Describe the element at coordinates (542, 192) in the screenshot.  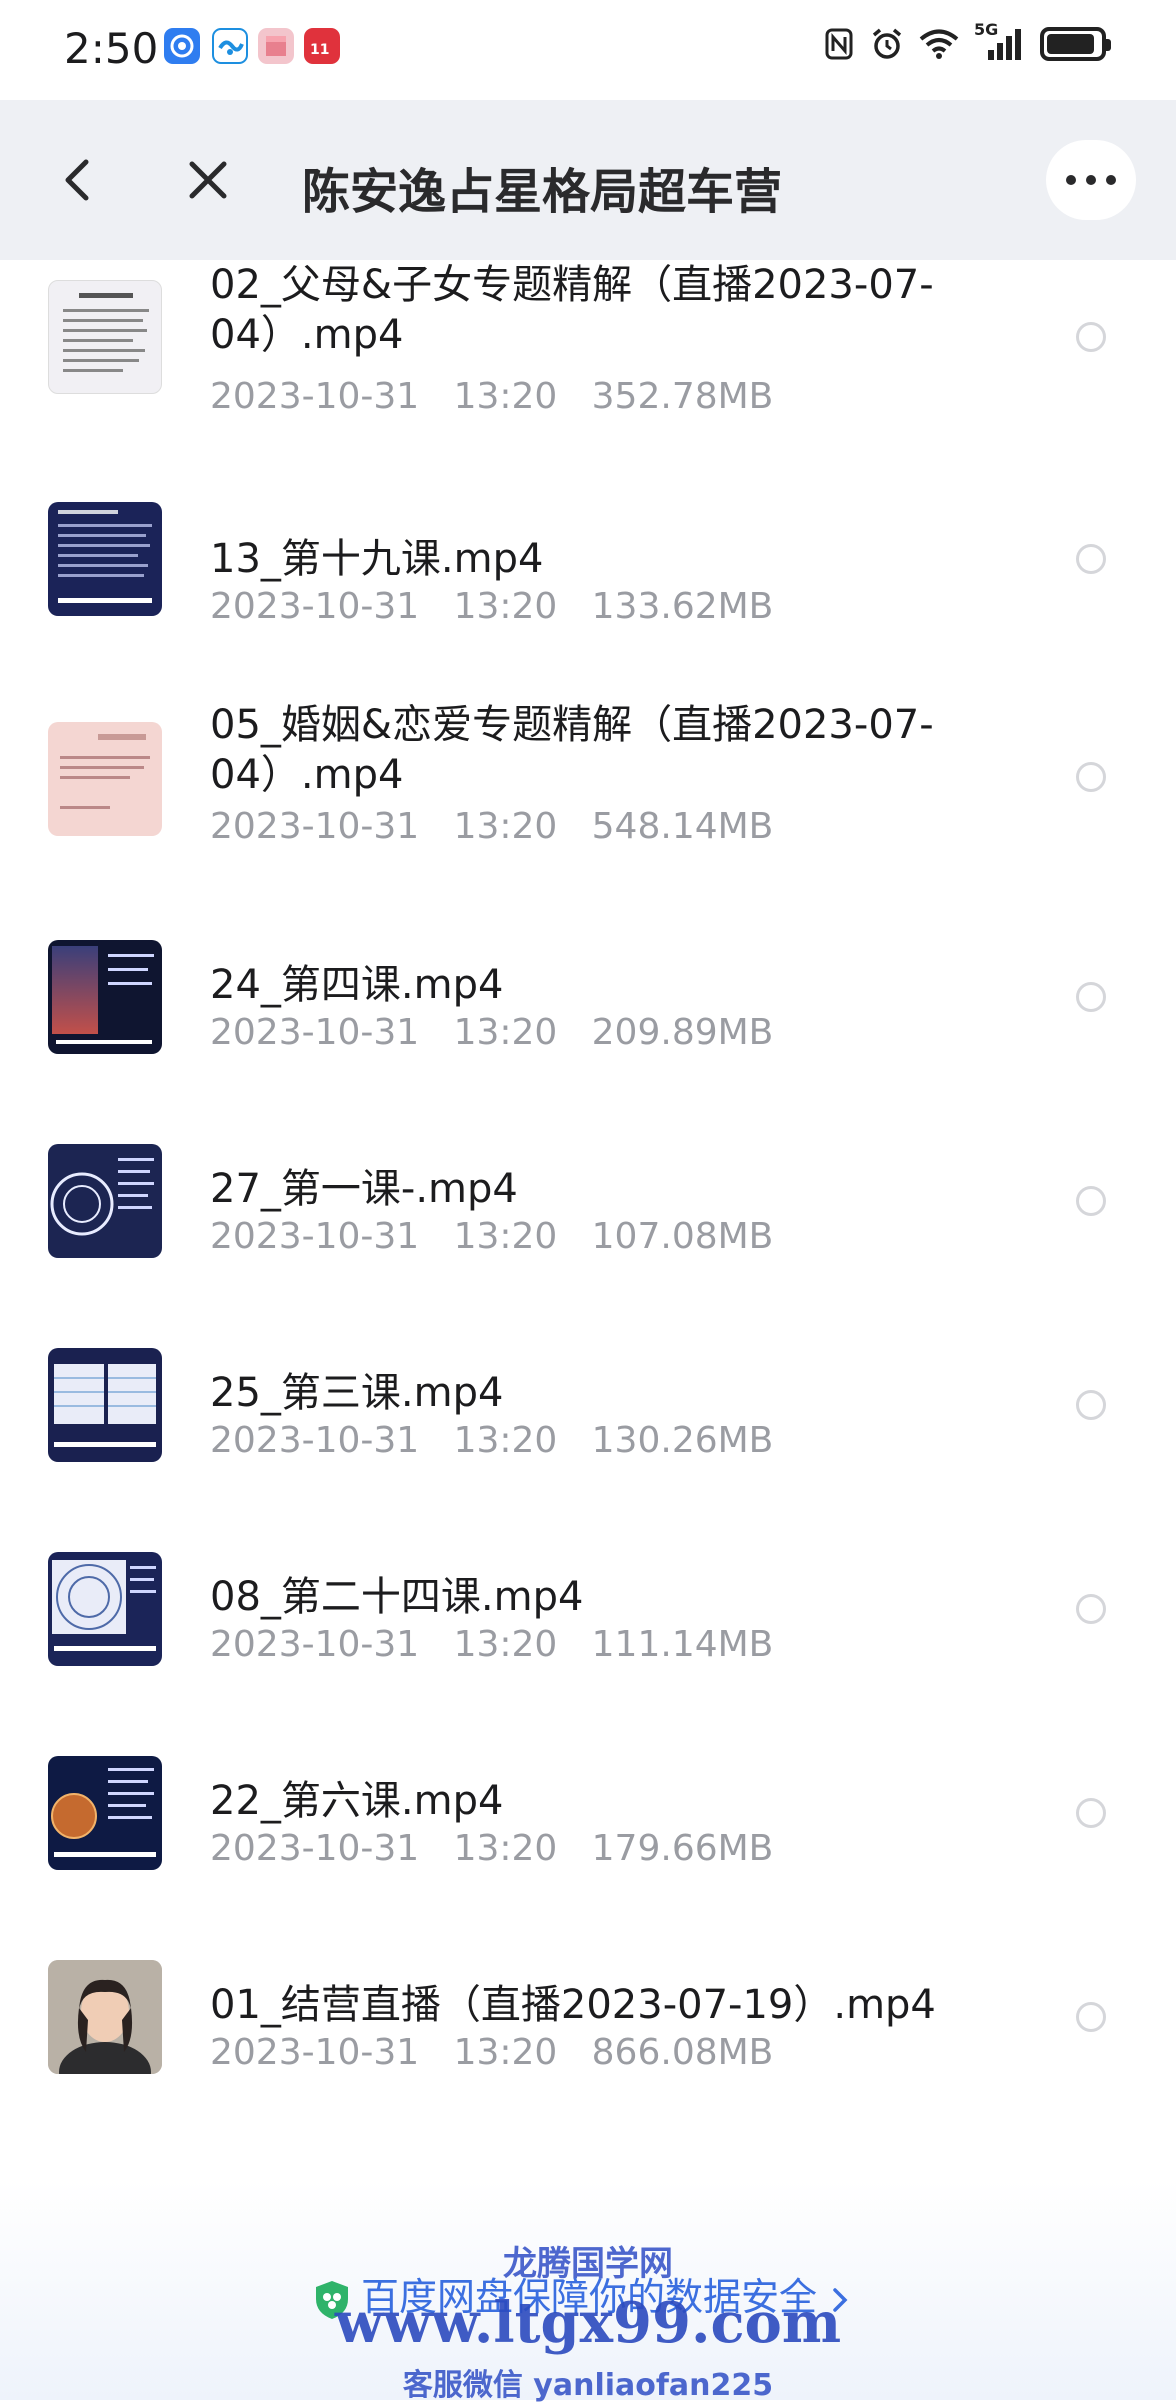
I see `page-title: 陈安逸占星格局超车营` at that location.